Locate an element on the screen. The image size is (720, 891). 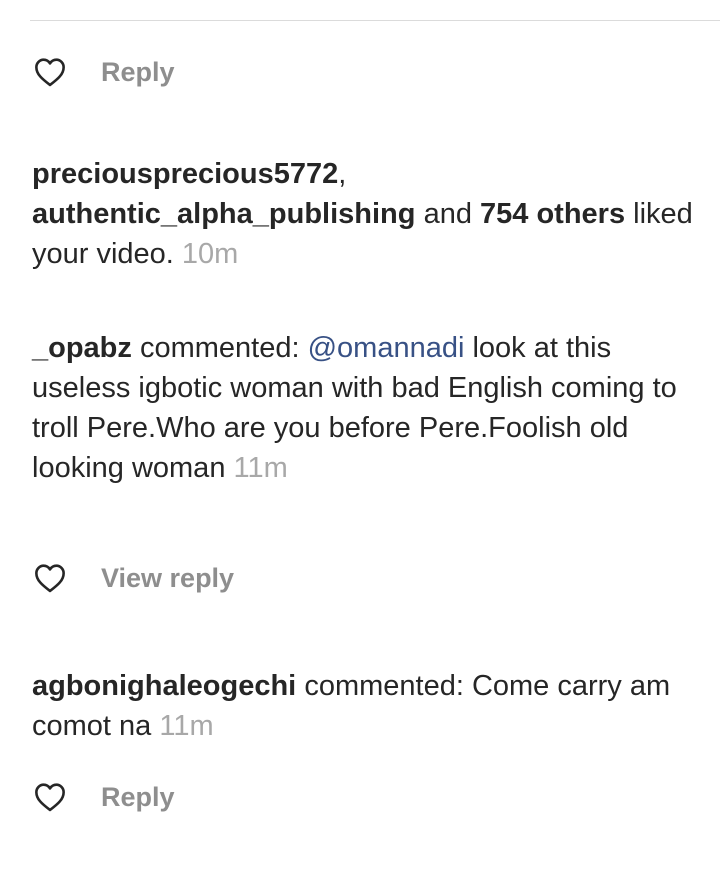
username-link: _opabz is located at coordinates (82, 348).